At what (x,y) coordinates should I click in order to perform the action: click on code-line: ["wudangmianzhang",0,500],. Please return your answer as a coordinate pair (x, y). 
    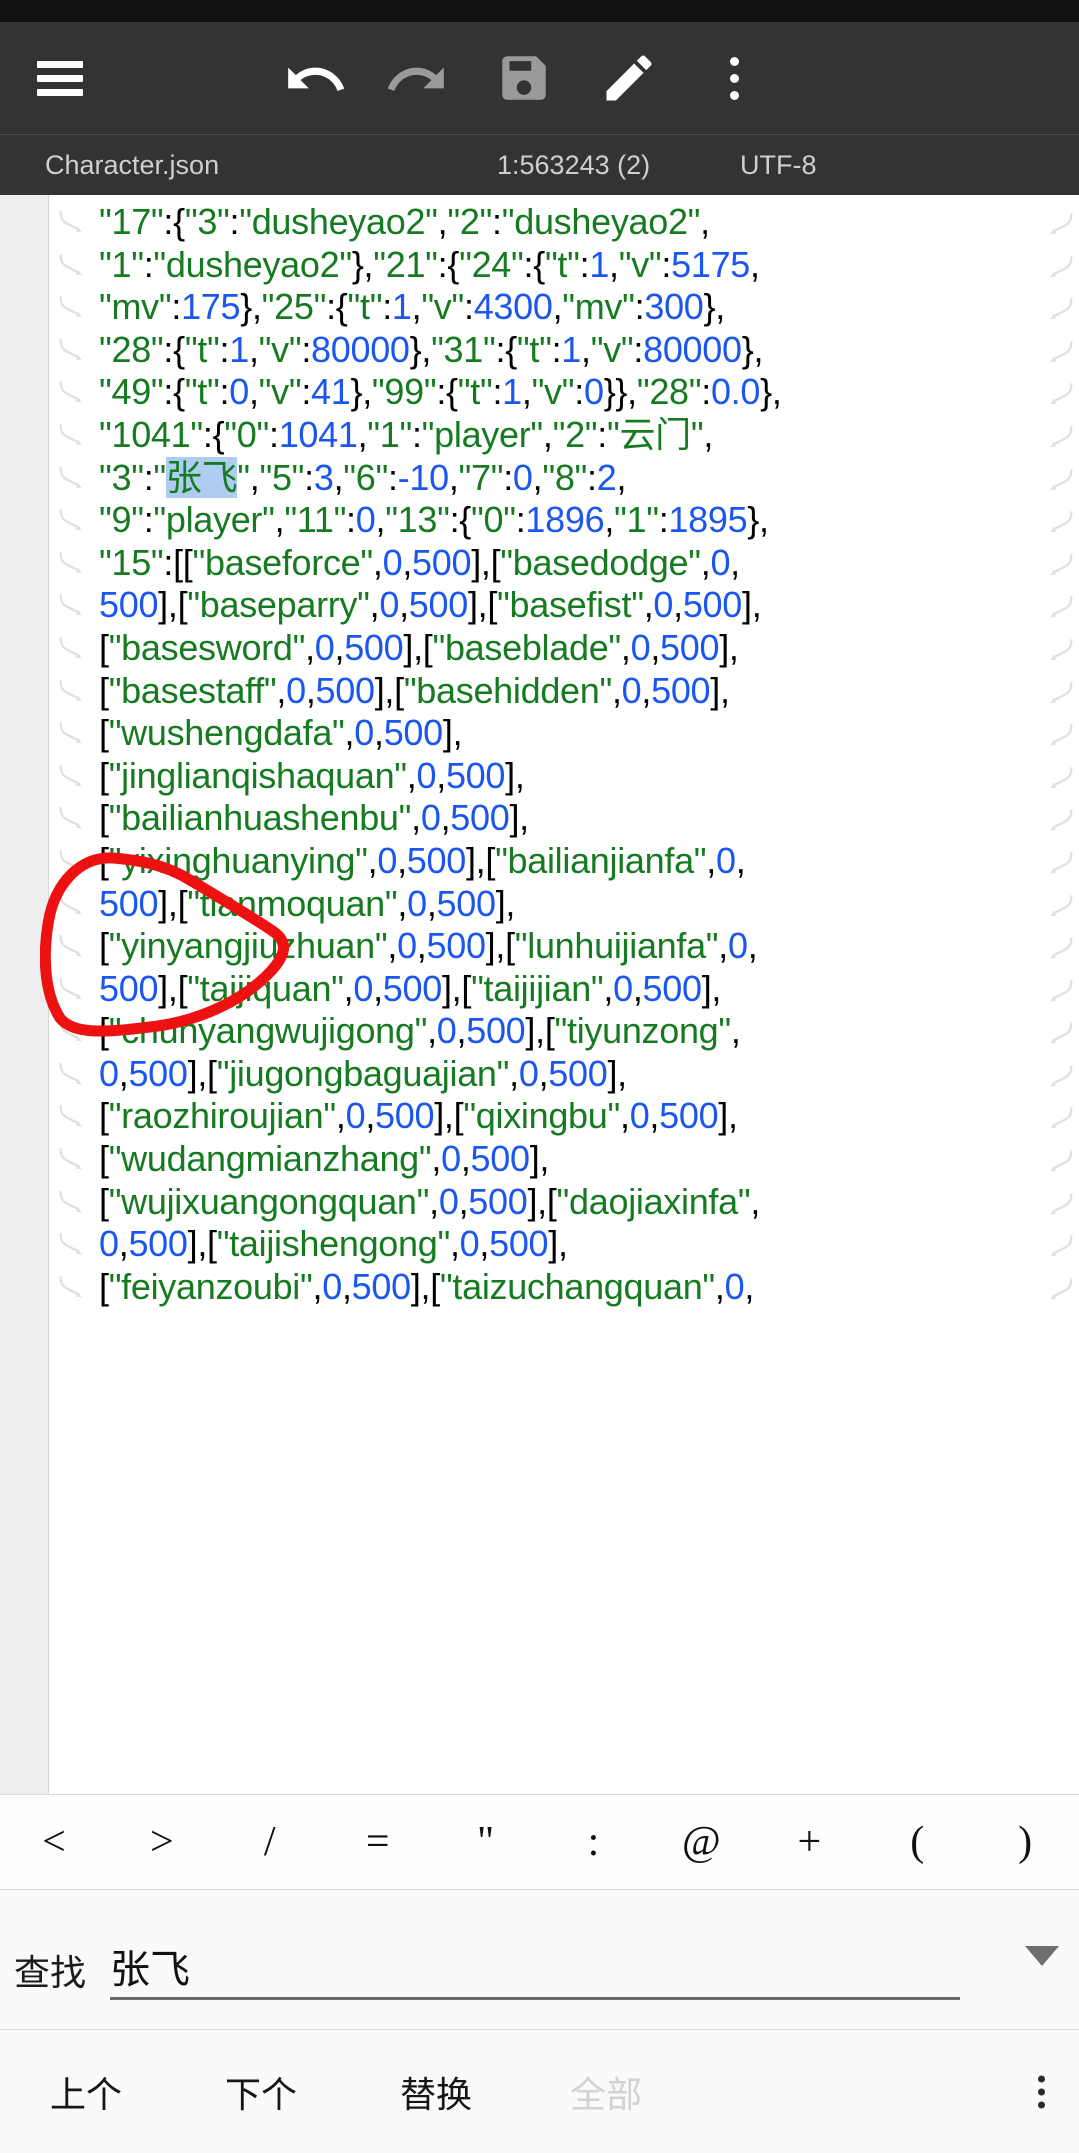
    Looking at the image, I should click on (564, 1159).